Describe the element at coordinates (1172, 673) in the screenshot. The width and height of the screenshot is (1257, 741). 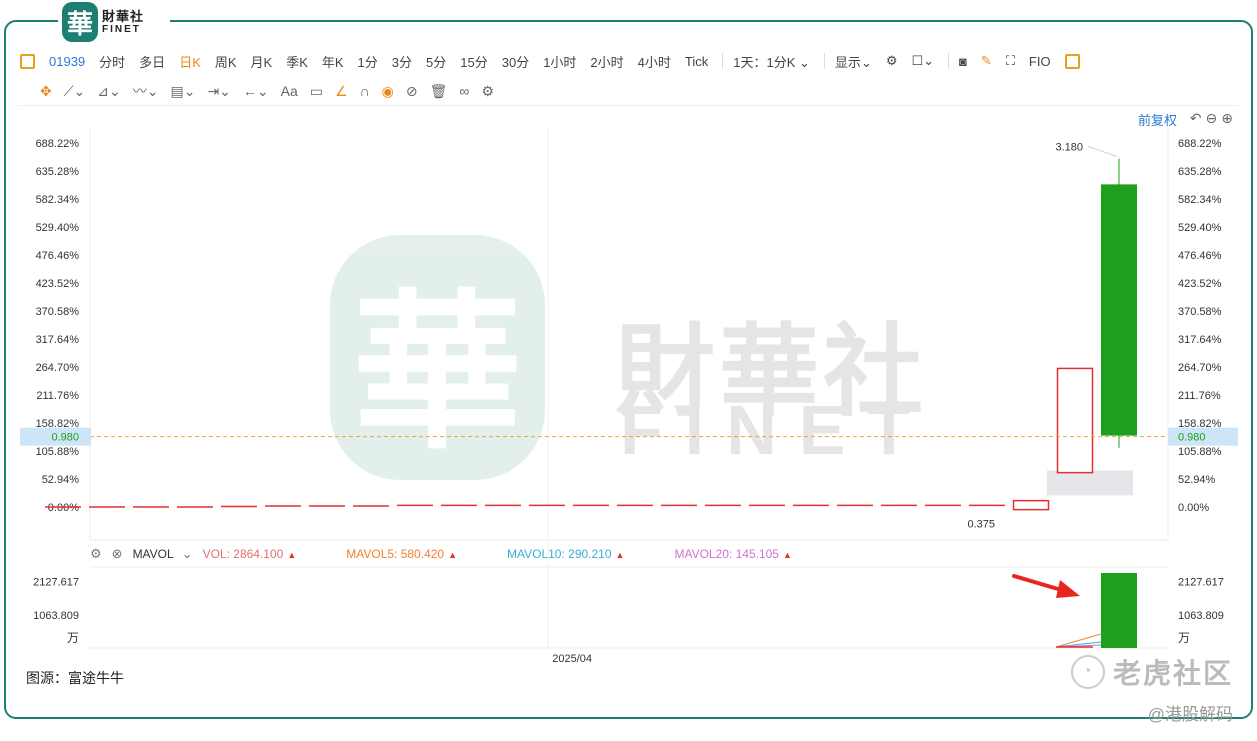
I see `brand-text: 老虎社区` at that location.